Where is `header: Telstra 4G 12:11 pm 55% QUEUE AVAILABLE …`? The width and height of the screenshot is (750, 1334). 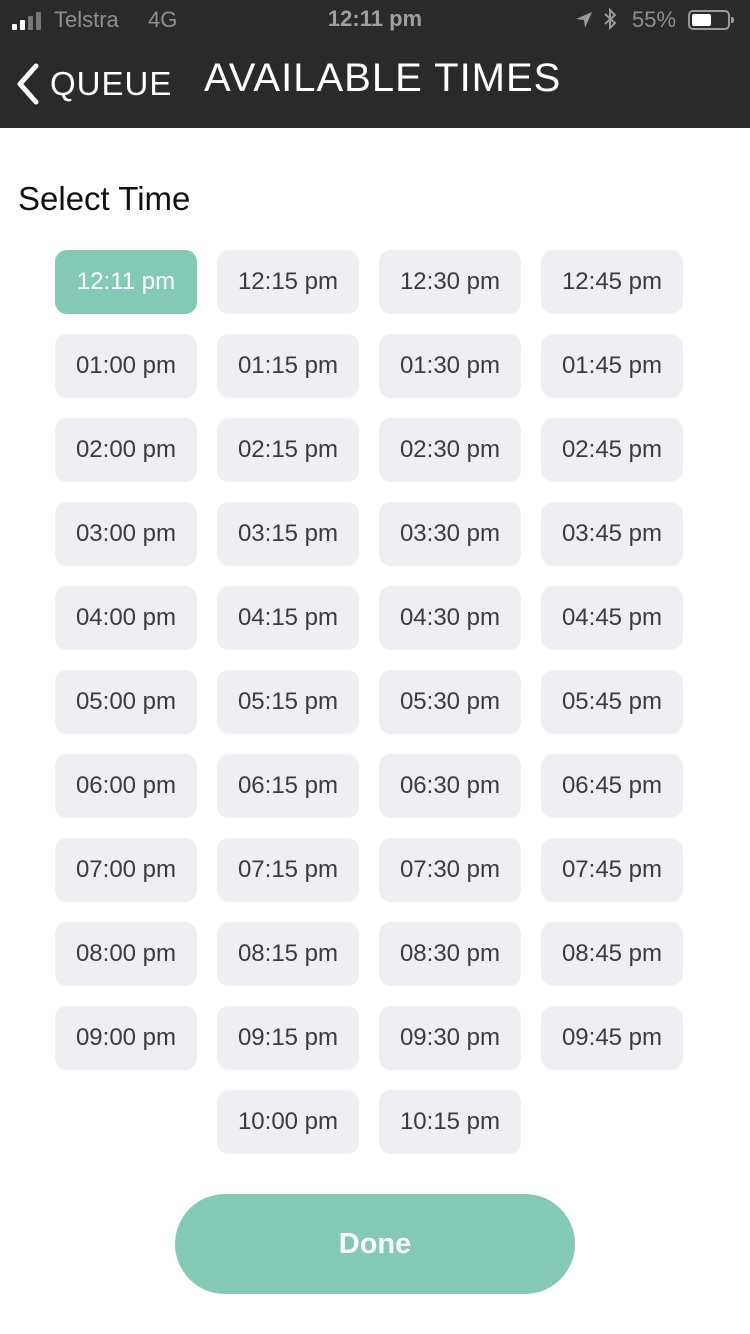
header: Telstra 4G 12:11 pm 55% QUEUE AVAILABLE … is located at coordinates (375, 64).